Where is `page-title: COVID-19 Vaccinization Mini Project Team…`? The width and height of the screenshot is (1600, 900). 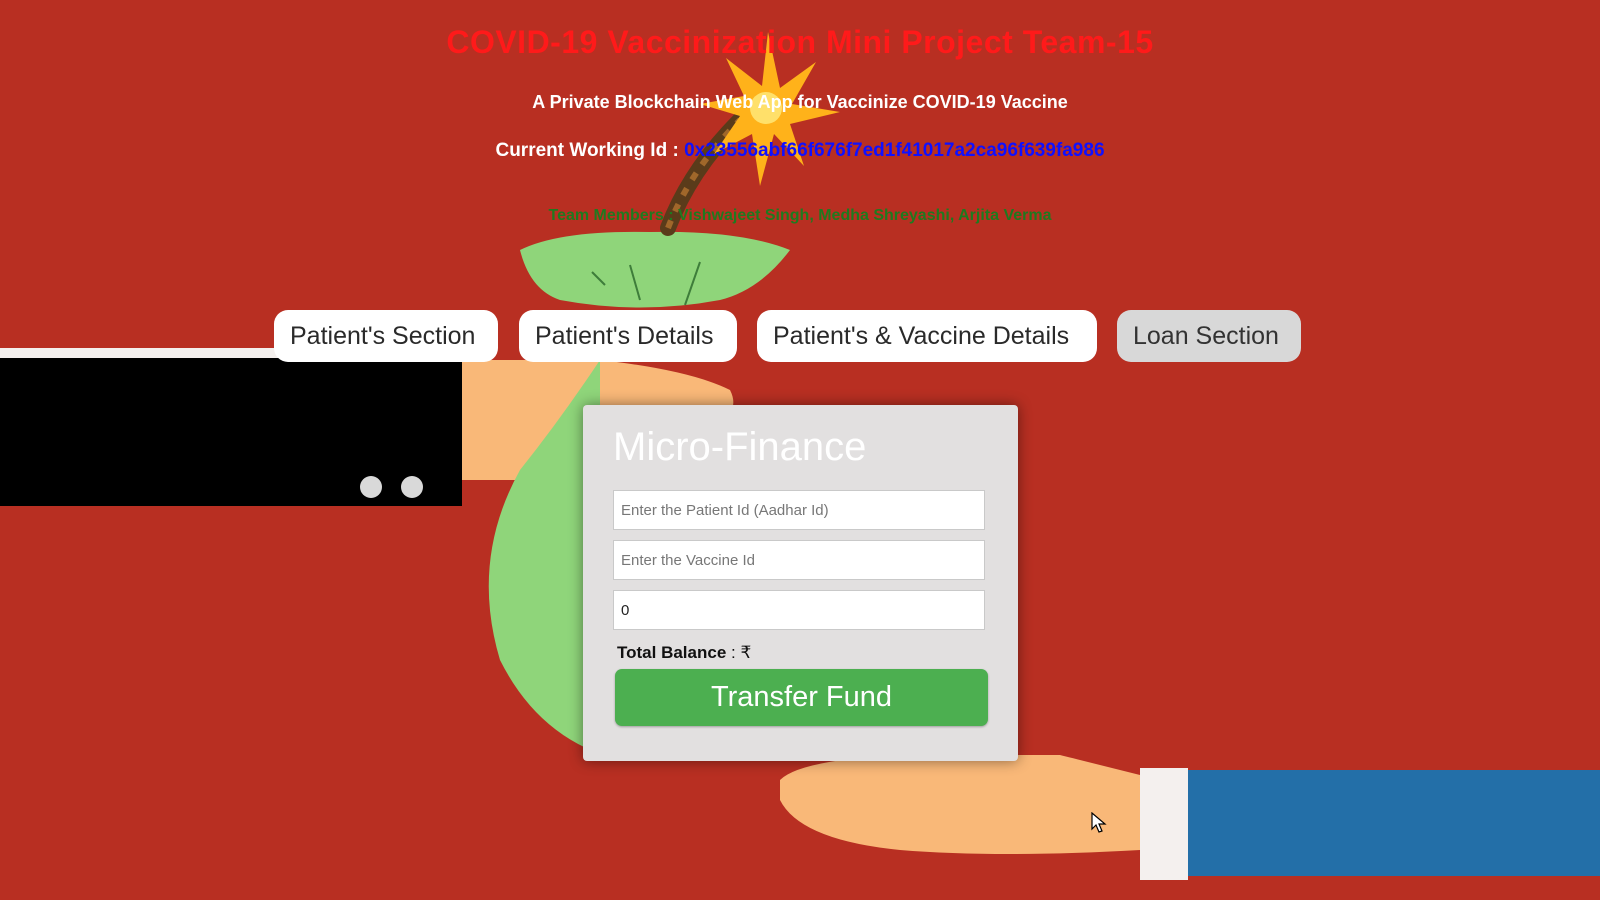 page-title: COVID-19 Vaccinization Mini Project Team… is located at coordinates (800, 42).